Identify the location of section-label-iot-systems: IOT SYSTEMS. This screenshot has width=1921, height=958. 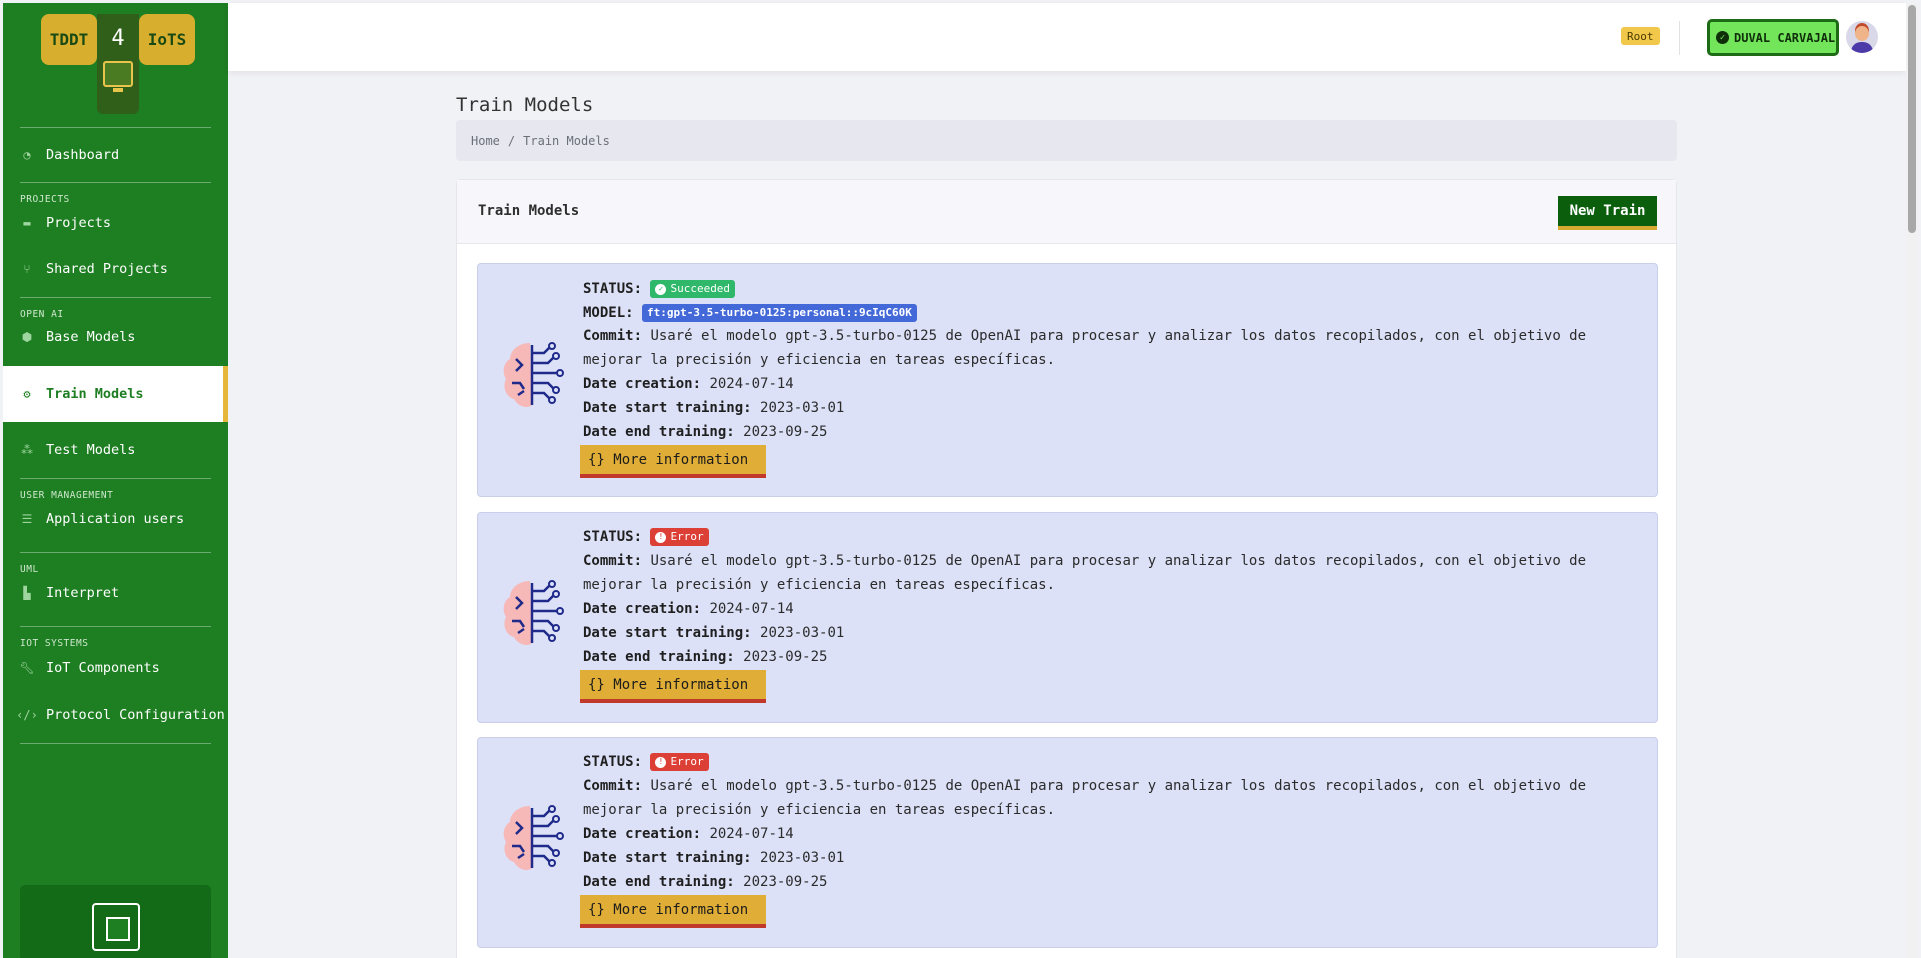
(54, 643).